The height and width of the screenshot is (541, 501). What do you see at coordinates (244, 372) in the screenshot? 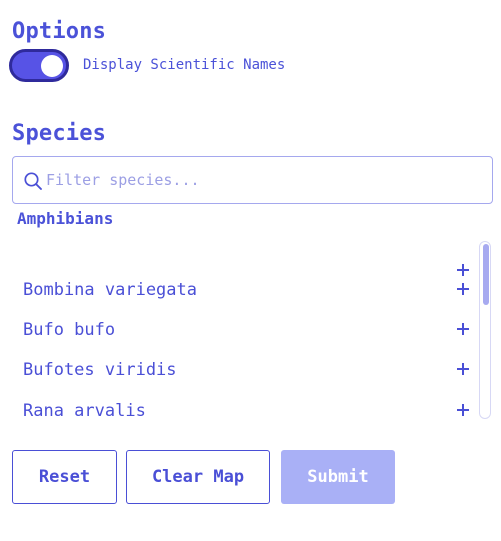
I see `list-item: Bufotes viridis` at bounding box center [244, 372].